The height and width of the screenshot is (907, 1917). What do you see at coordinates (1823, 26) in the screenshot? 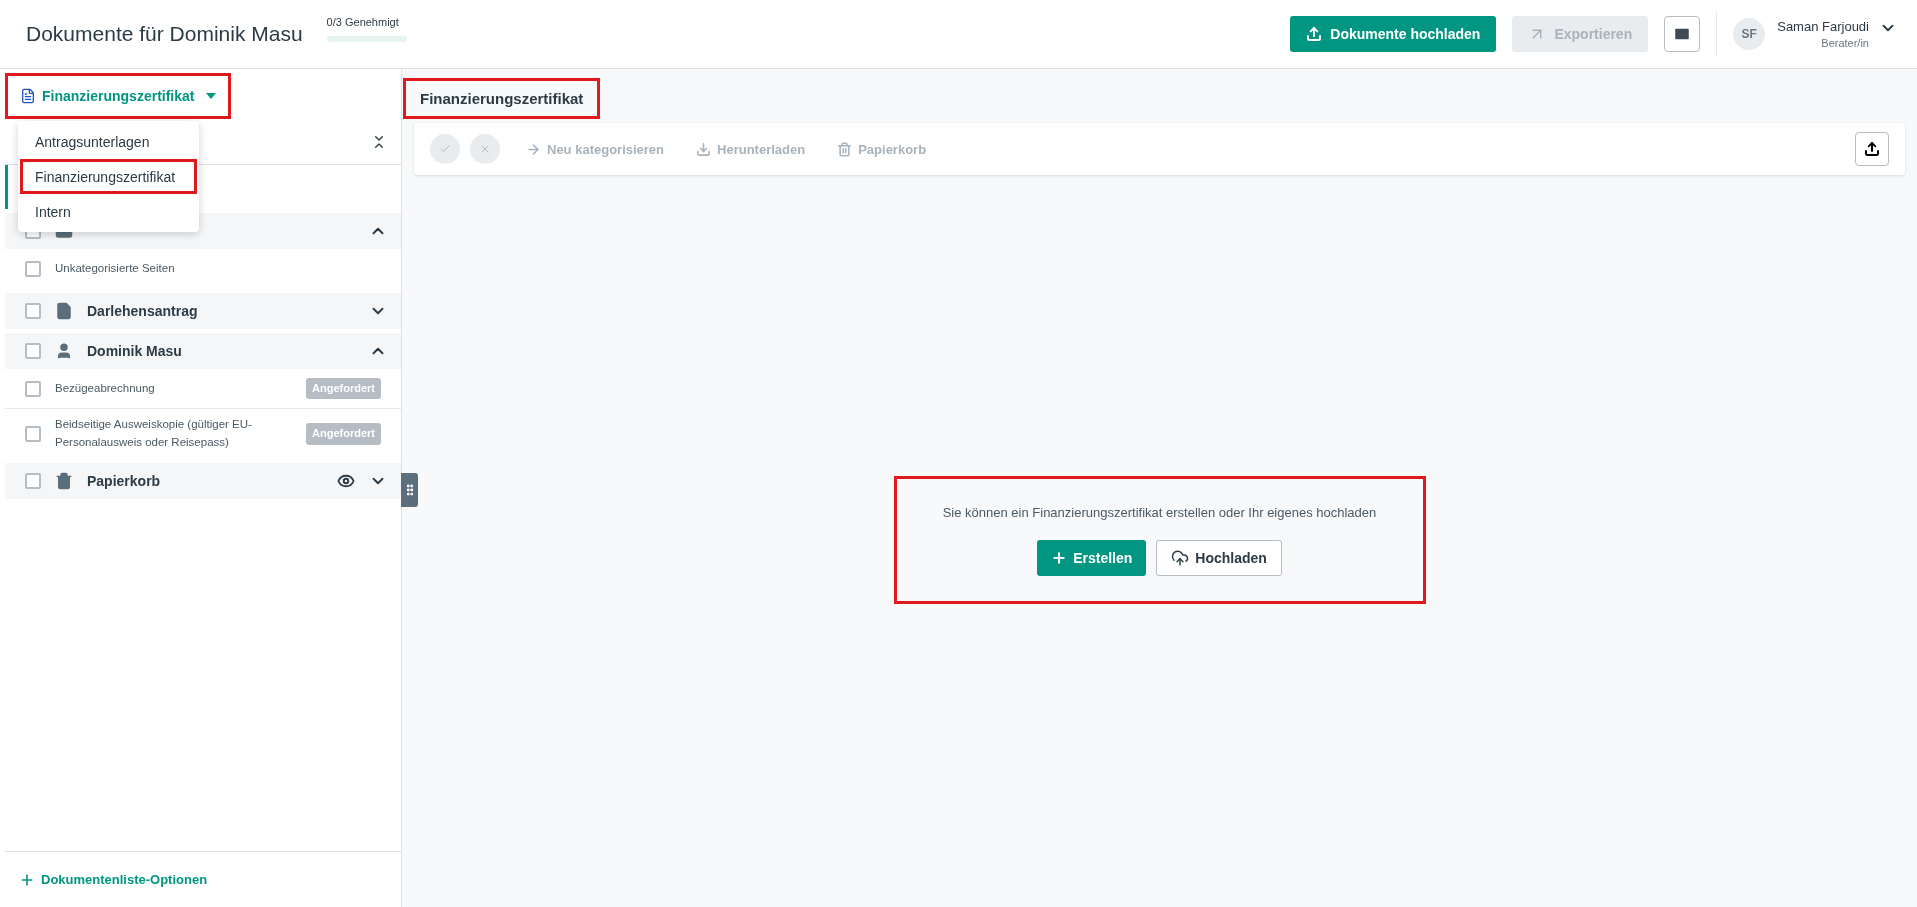
I see `user-name: Saman Farjoudi` at bounding box center [1823, 26].